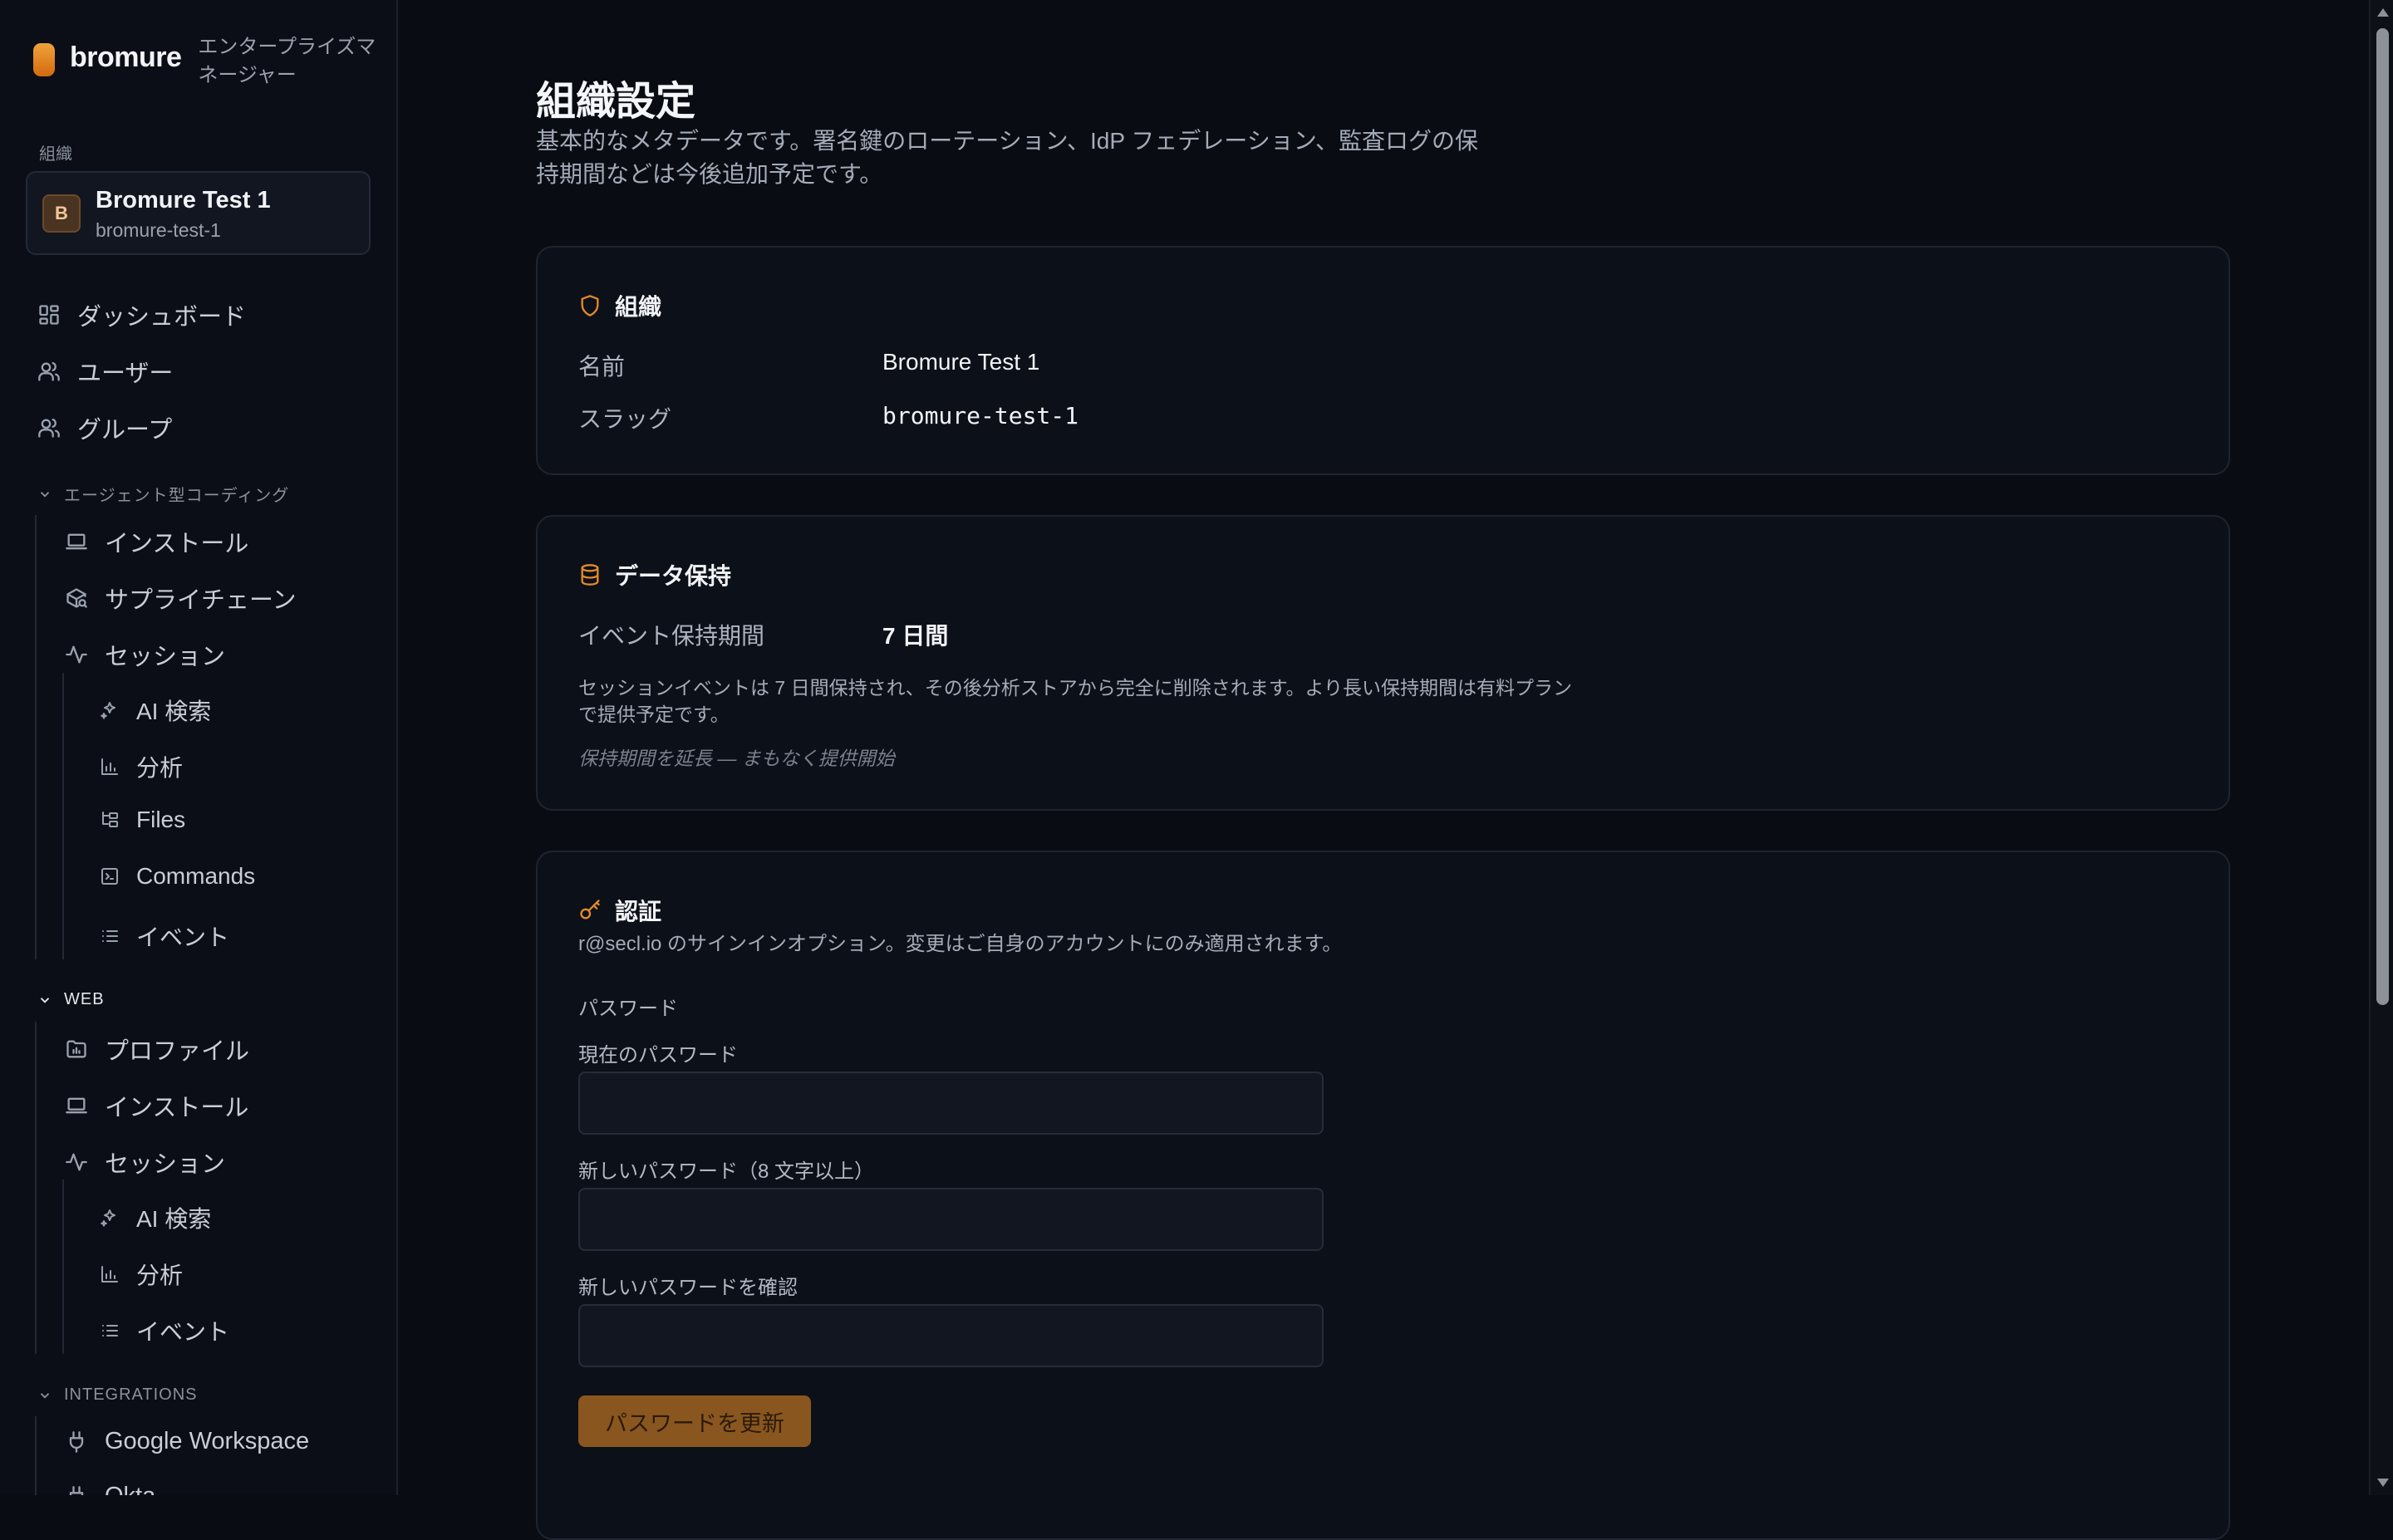 The width and height of the screenshot is (2393, 1540). I want to click on sidebar-item-dashboard: ダッシュボード, so click(141, 314).